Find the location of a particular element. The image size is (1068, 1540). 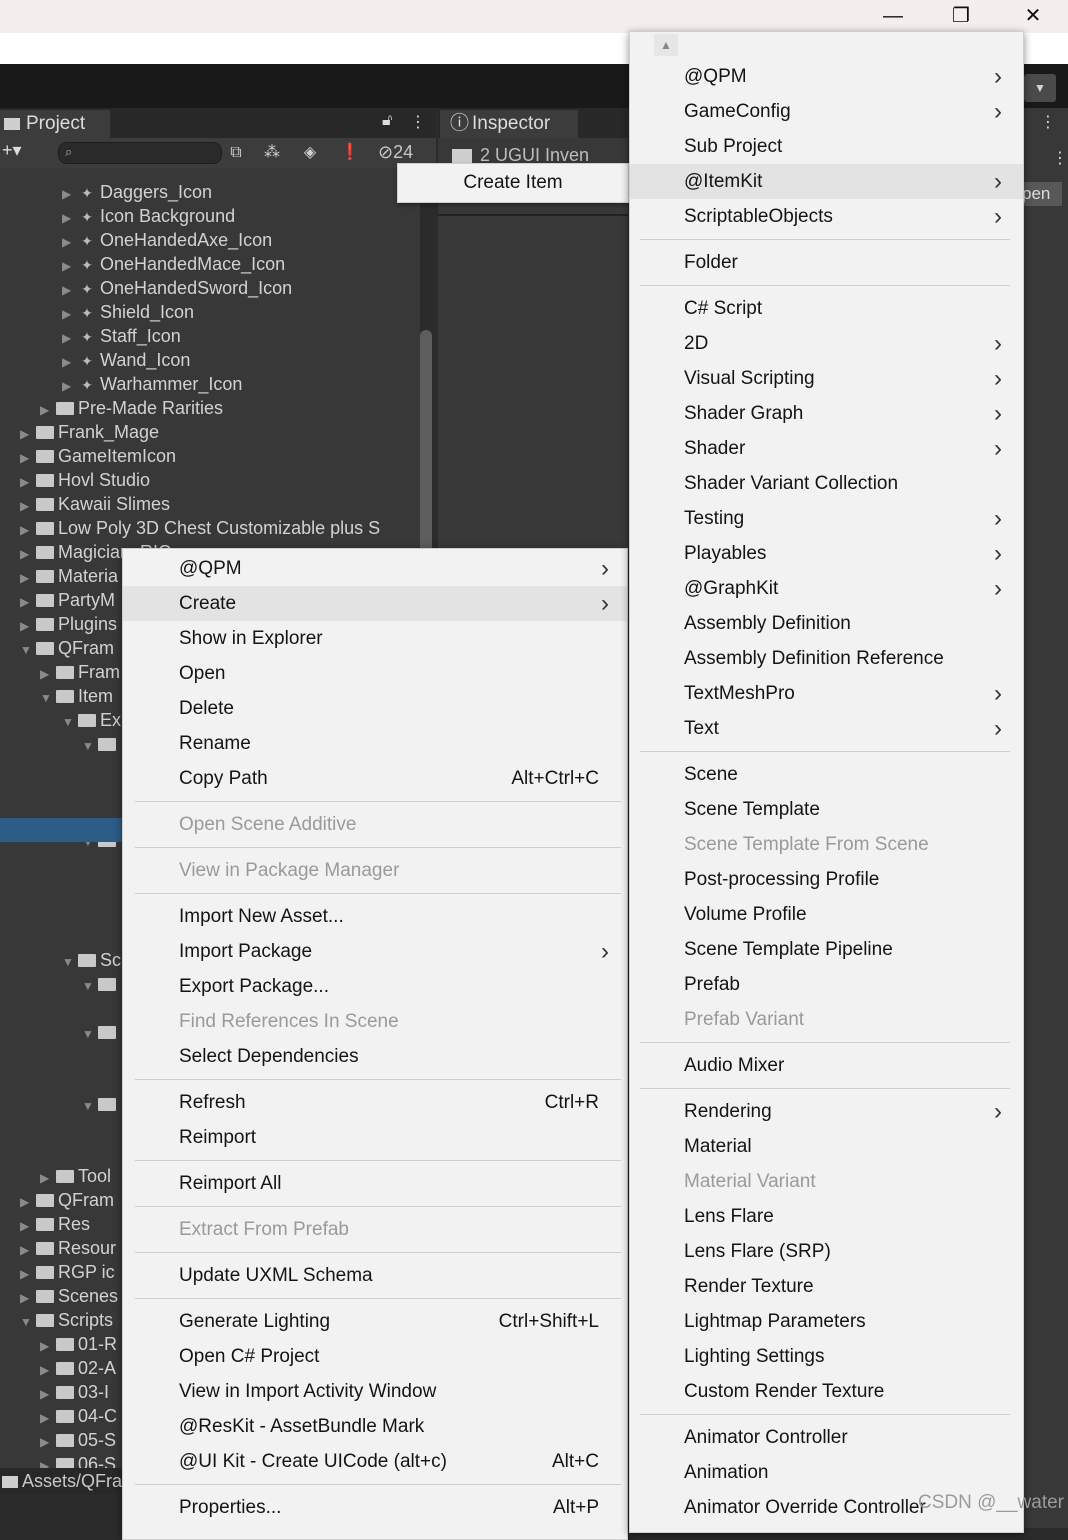

menu-item: Open C# Project is located at coordinates (375, 1356).